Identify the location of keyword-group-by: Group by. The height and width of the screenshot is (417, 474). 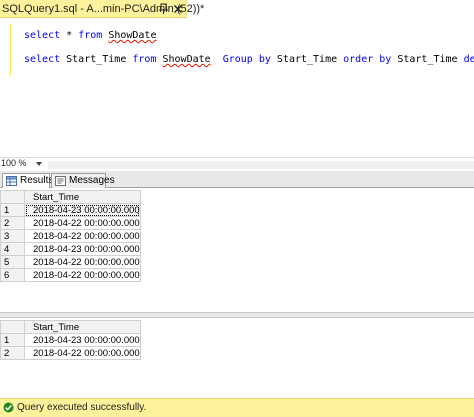
(246, 59).